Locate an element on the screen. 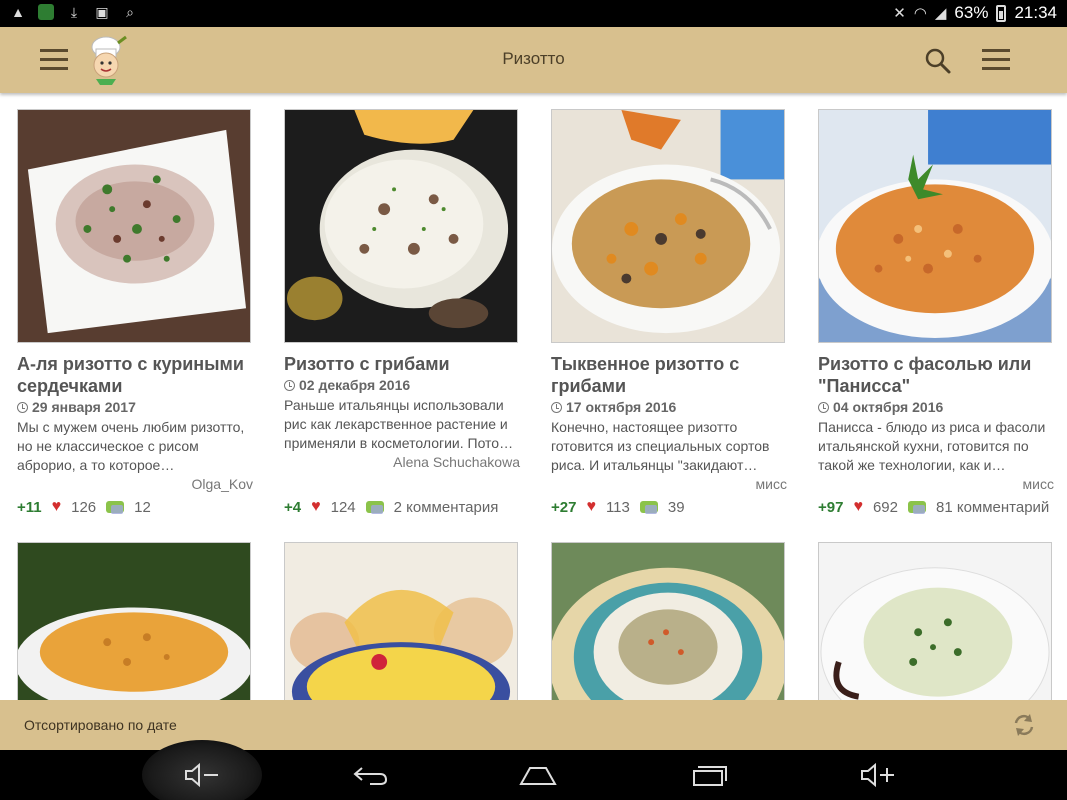 This screenshot has width=1067, height=800. likes-count: 124 is located at coordinates (343, 507).